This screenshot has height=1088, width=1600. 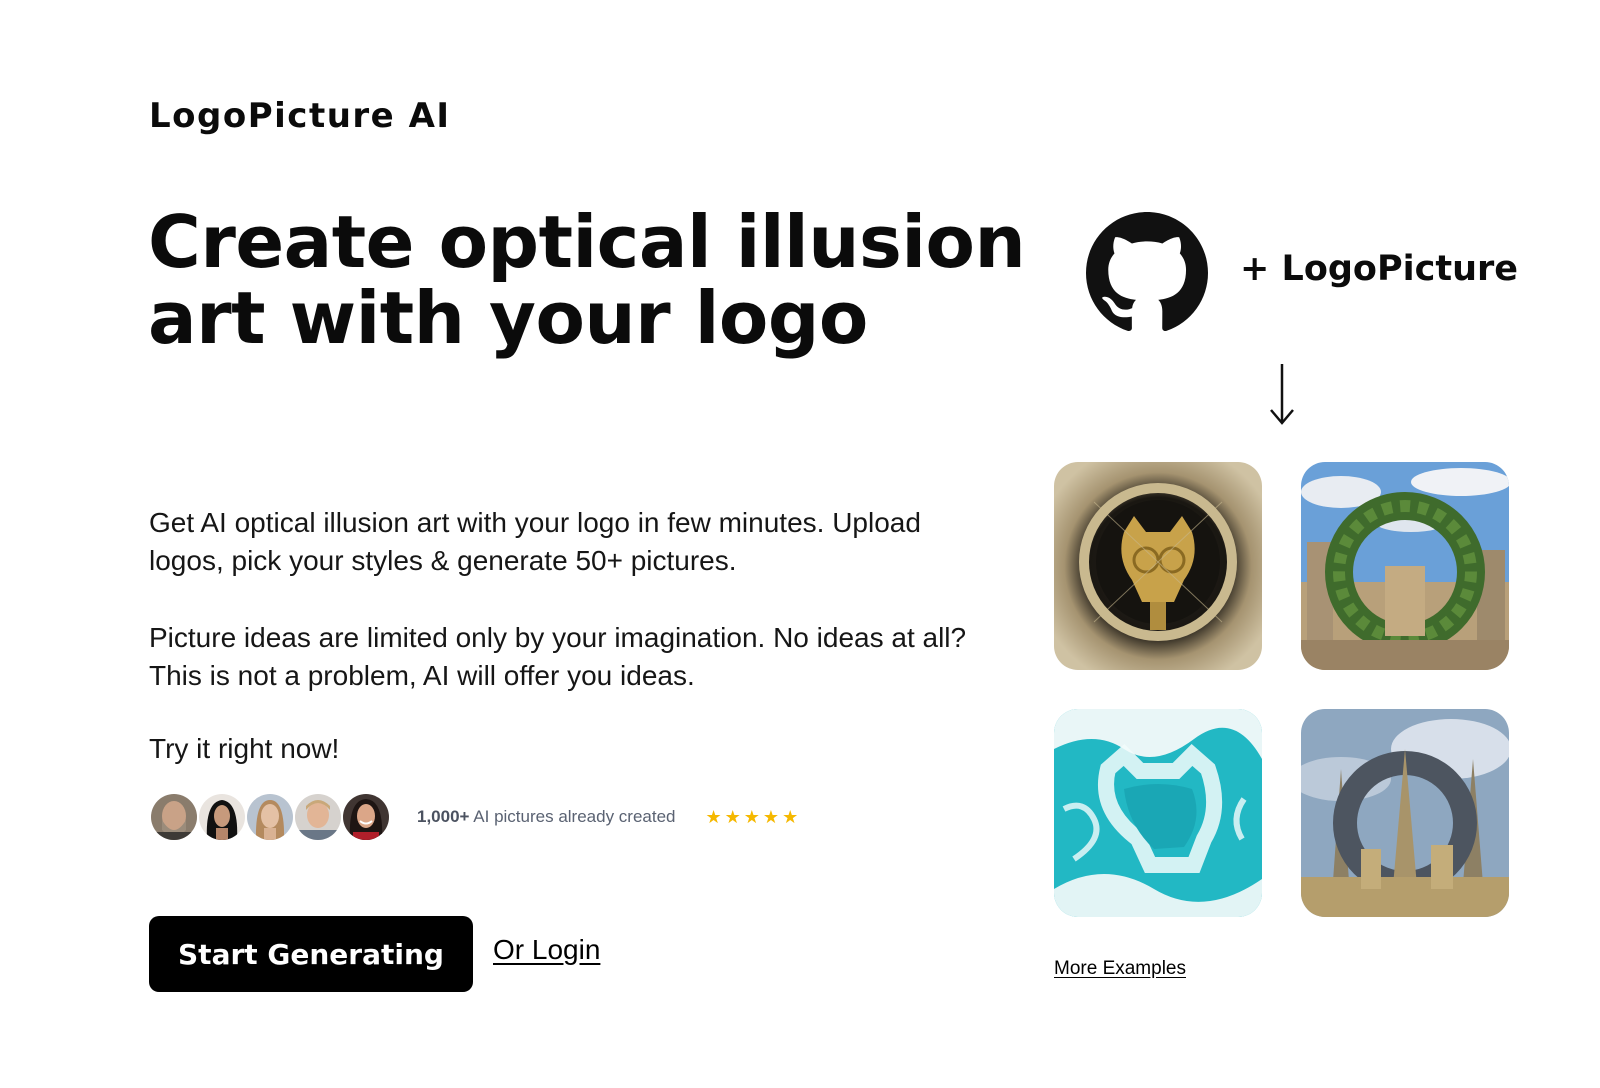 I want to click on example-image-ocean, so click(x=1158, y=813).